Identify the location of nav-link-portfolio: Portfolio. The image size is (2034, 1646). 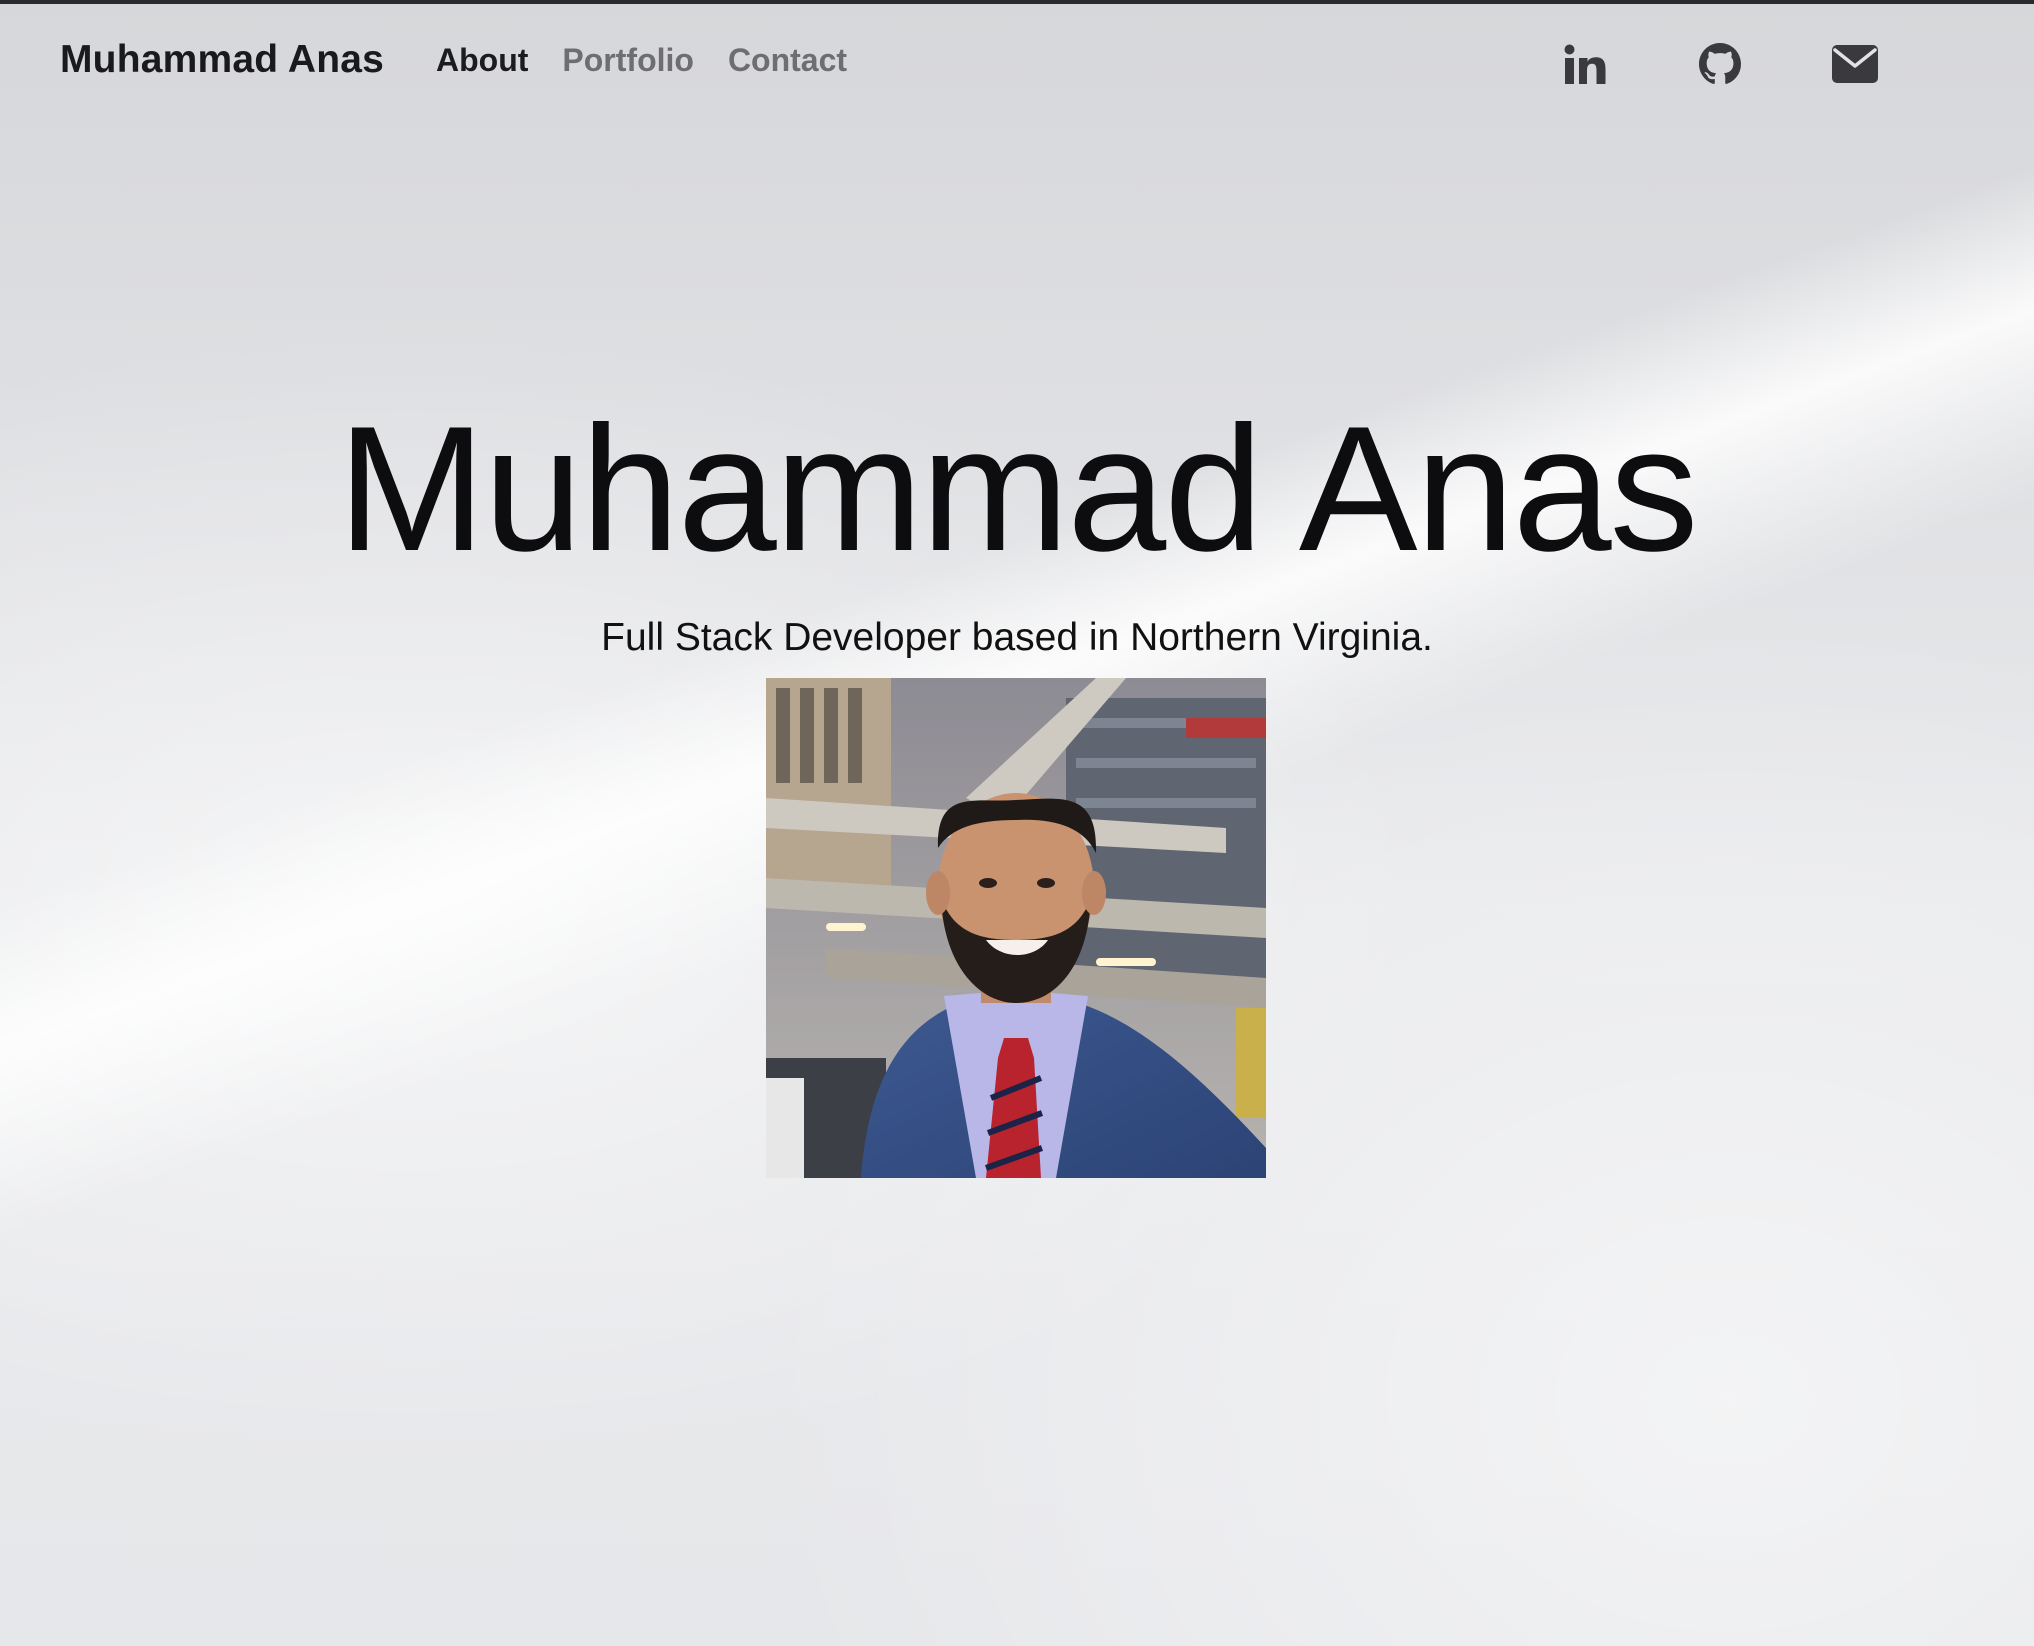
(628, 60).